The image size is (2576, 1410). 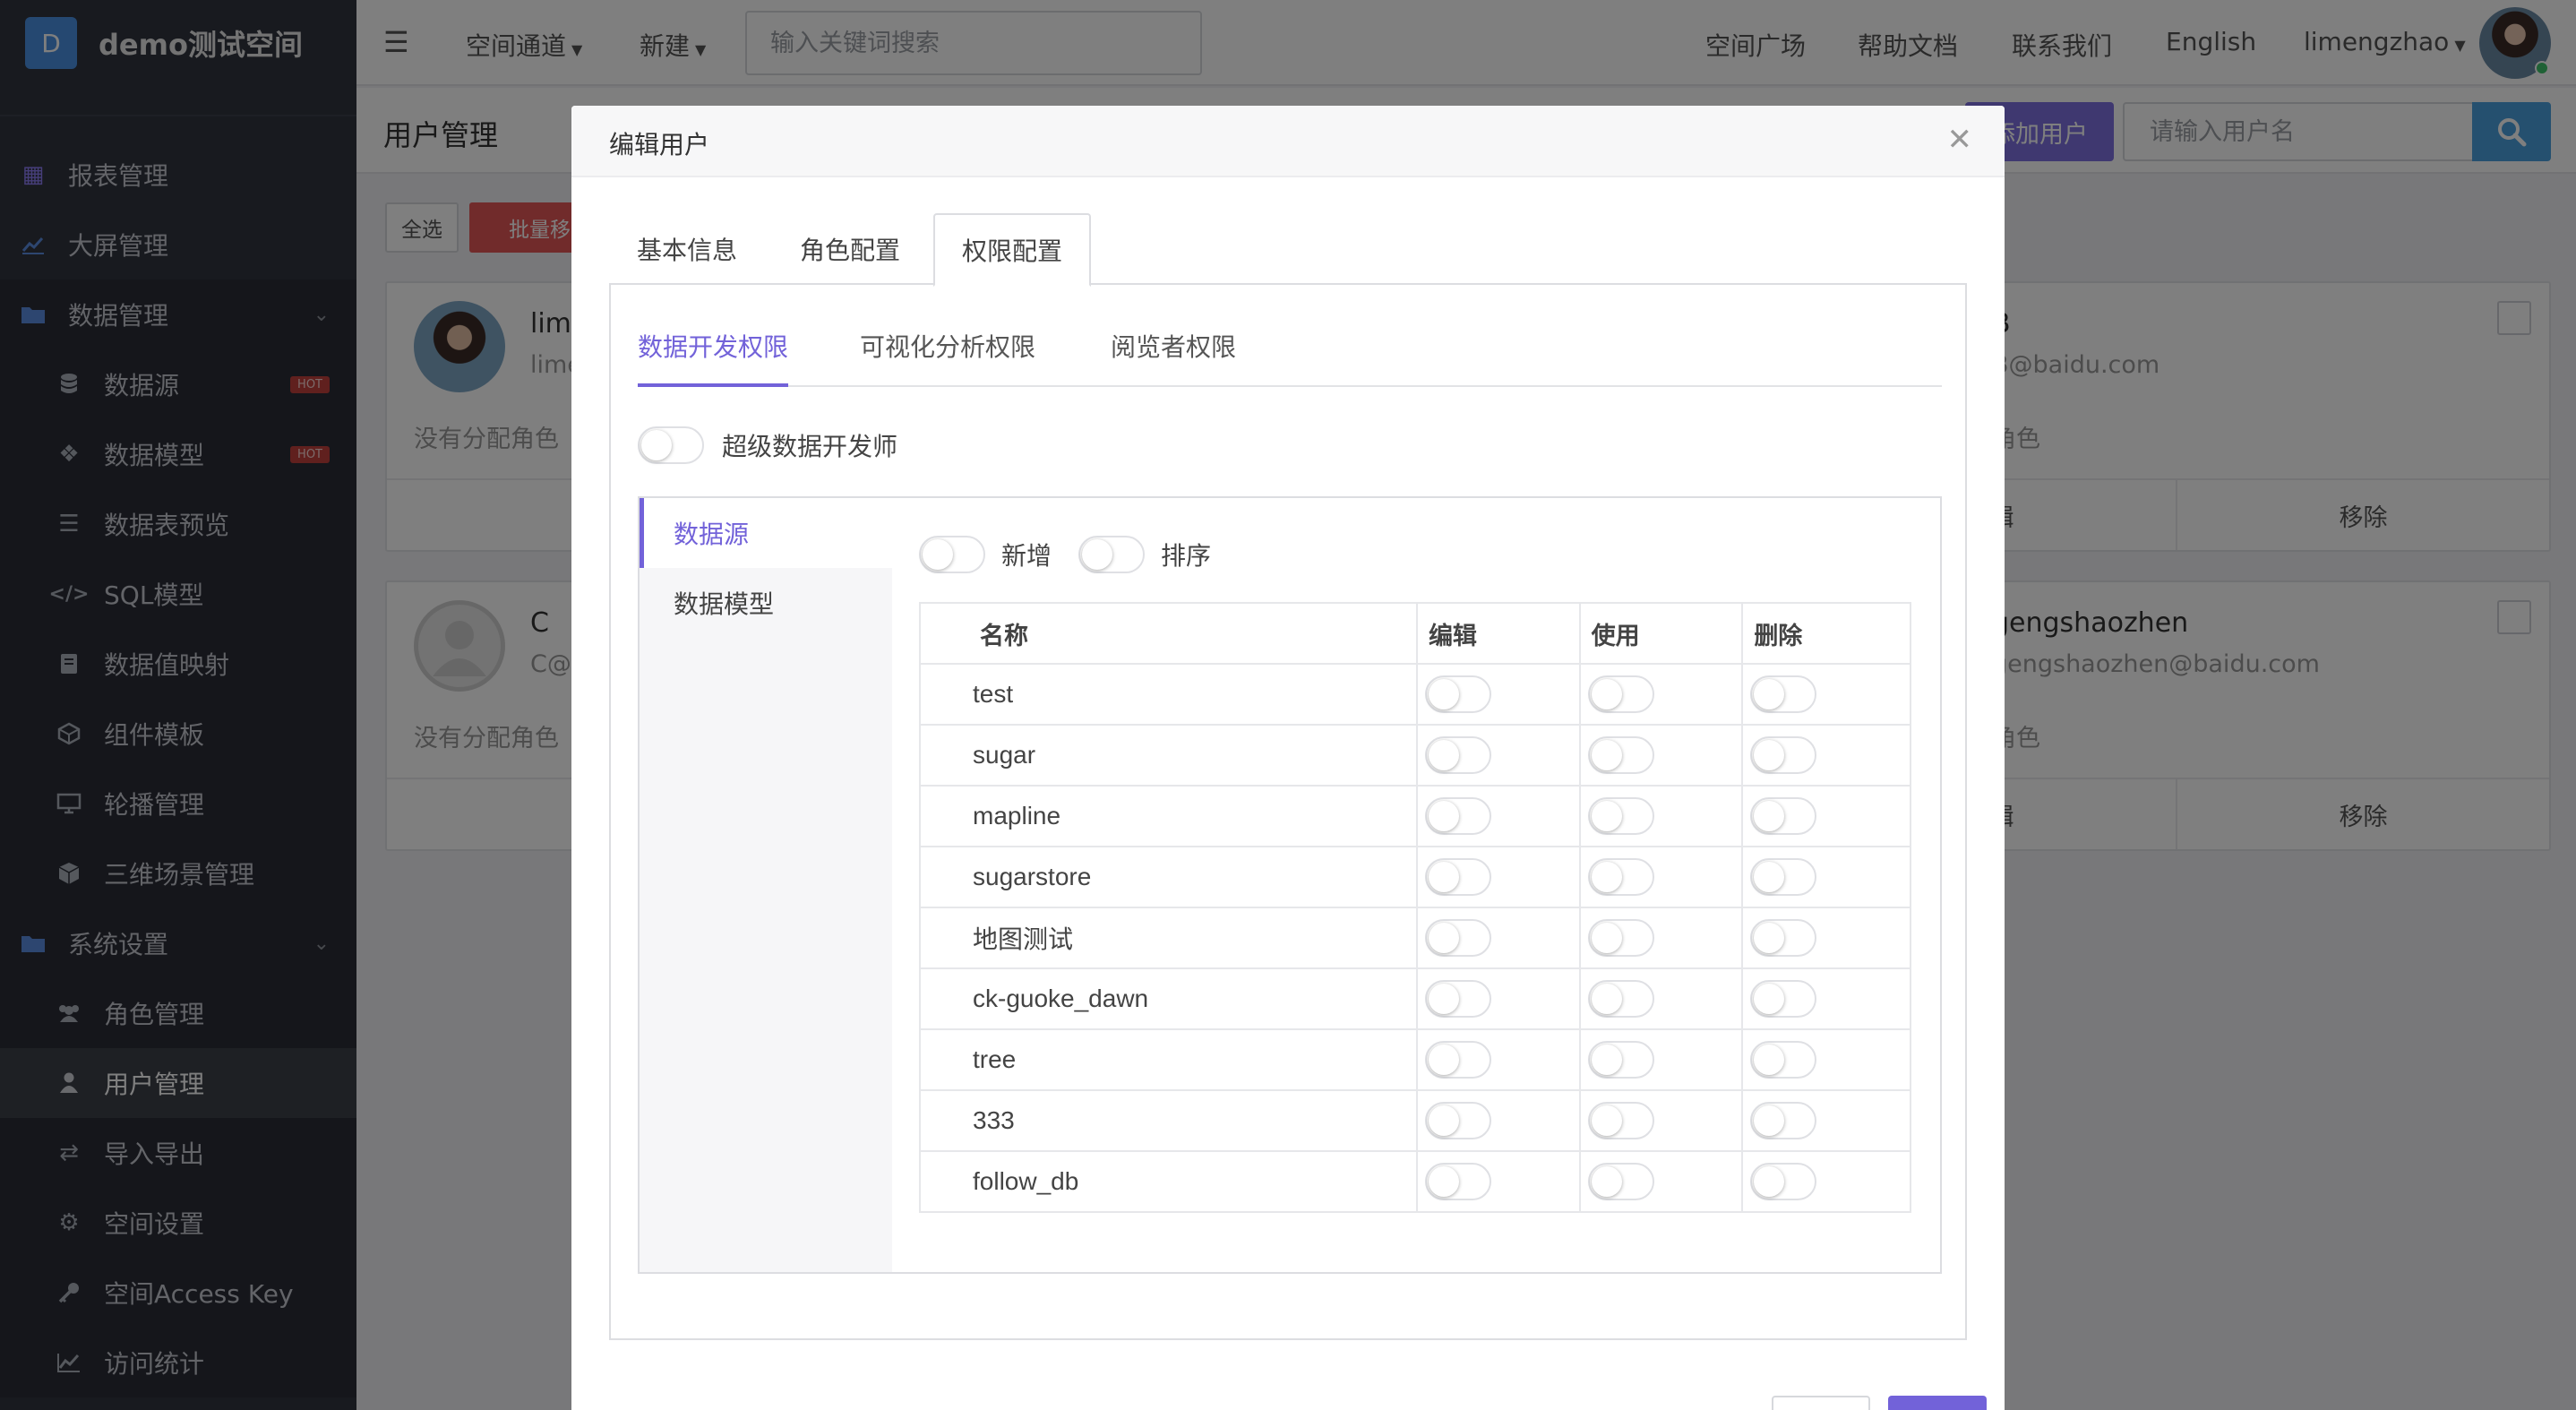 What do you see at coordinates (766, 533) in the screenshot?
I see `nav-item-datasource: 数据源` at bounding box center [766, 533].